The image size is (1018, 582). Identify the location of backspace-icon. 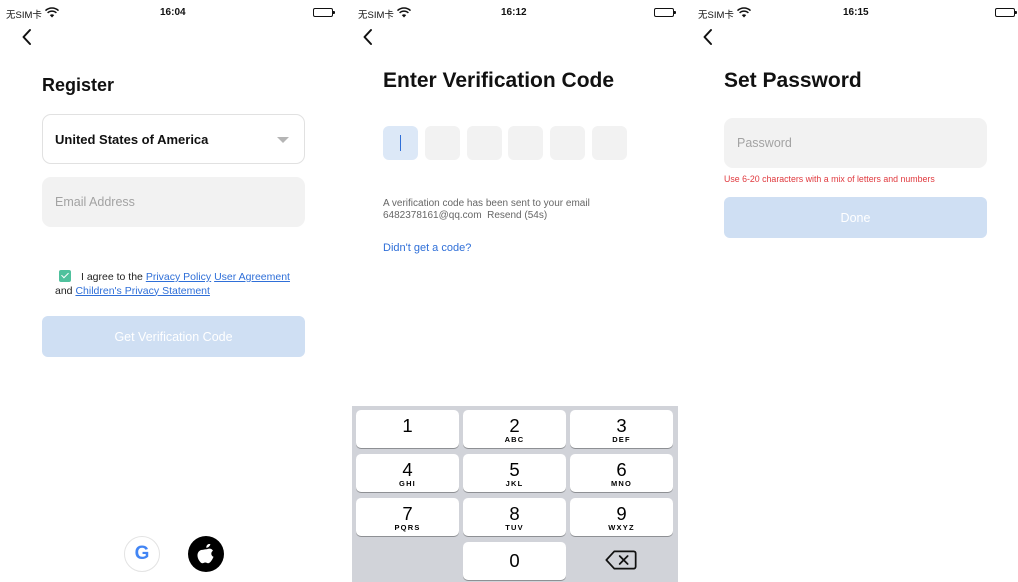
(621, 560).